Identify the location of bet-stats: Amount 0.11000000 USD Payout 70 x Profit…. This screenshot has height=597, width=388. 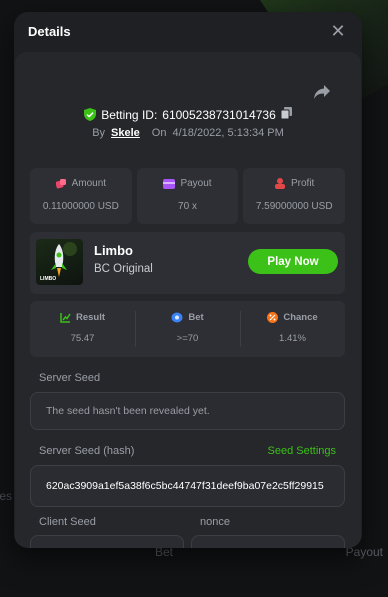
(188, 196).